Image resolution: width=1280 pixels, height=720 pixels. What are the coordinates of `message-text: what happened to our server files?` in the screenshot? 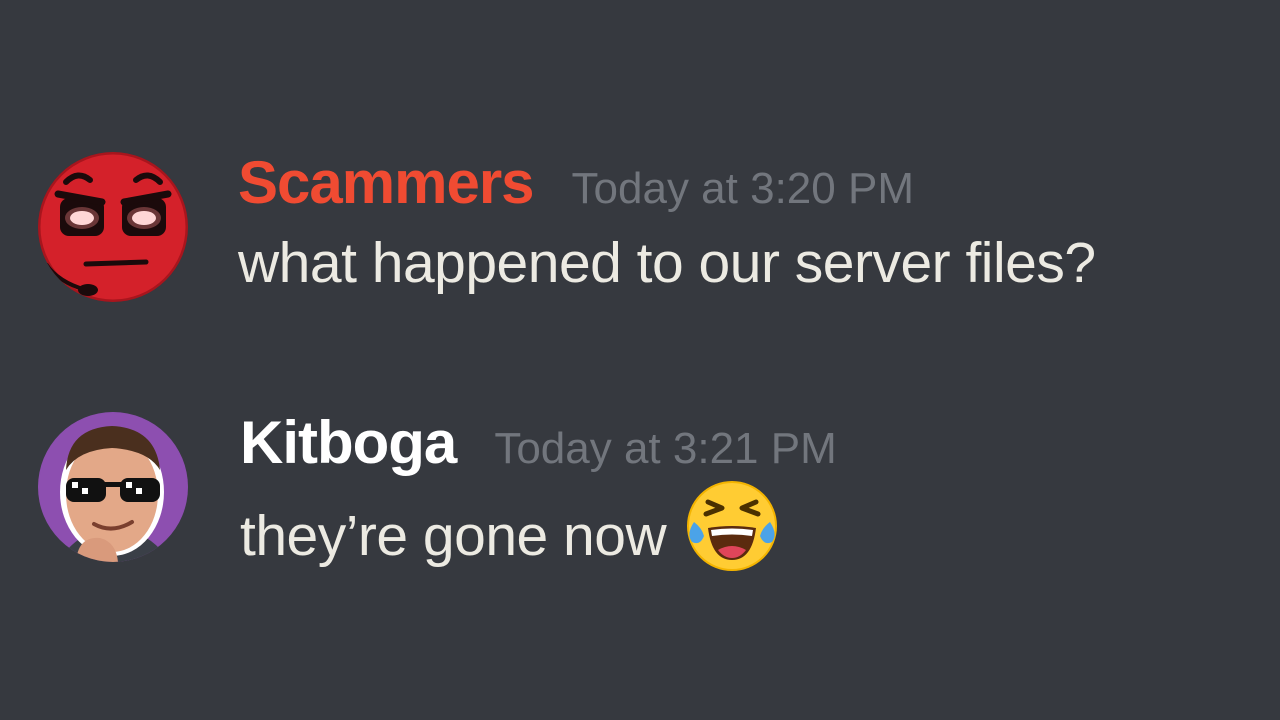 It's located at (667, 263).